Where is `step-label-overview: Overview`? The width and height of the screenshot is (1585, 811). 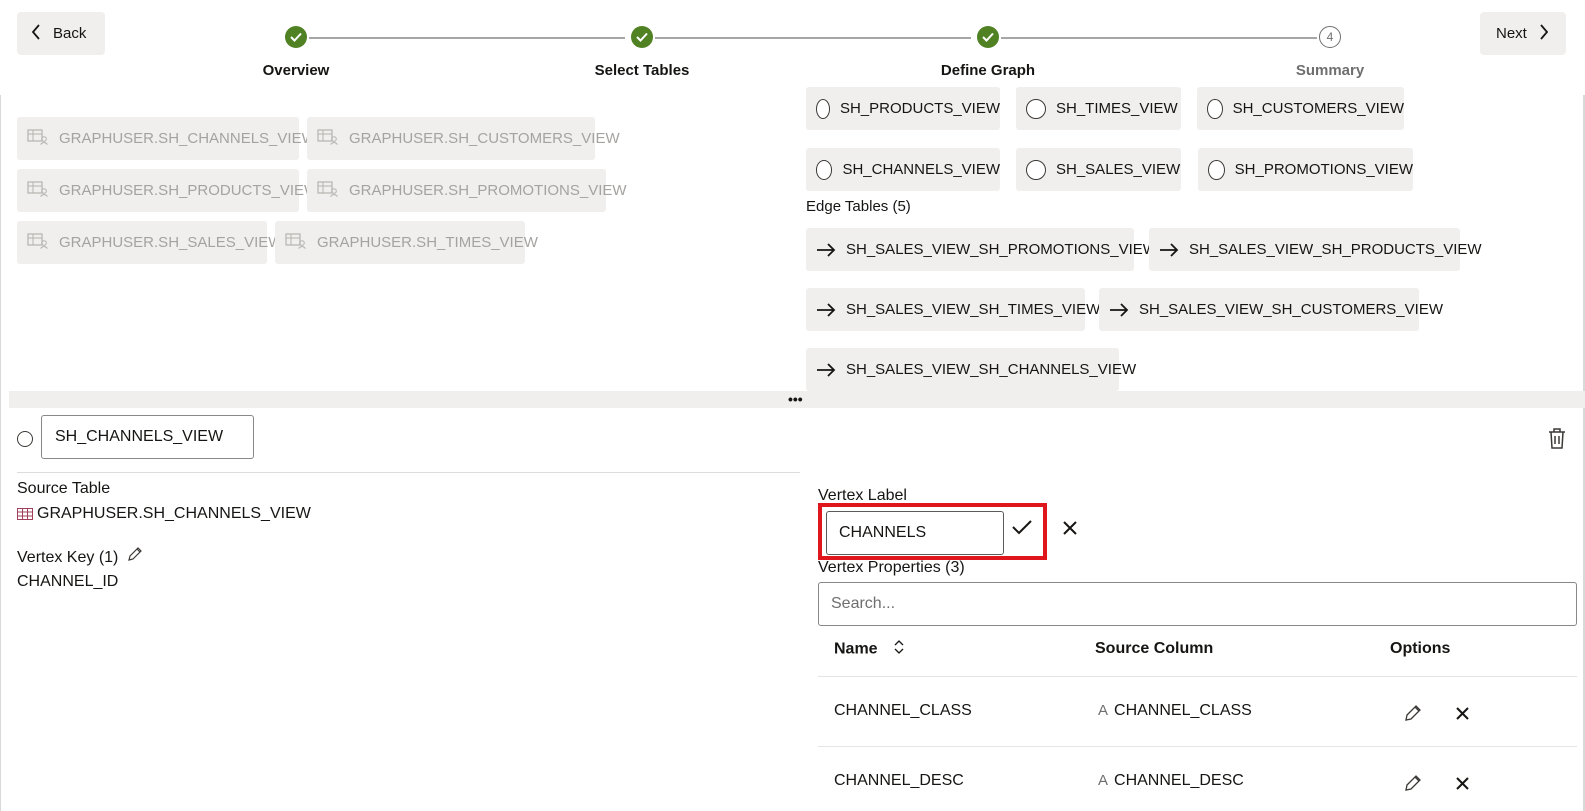
step-label-overview: Overview is located at coordinates (296, 70).